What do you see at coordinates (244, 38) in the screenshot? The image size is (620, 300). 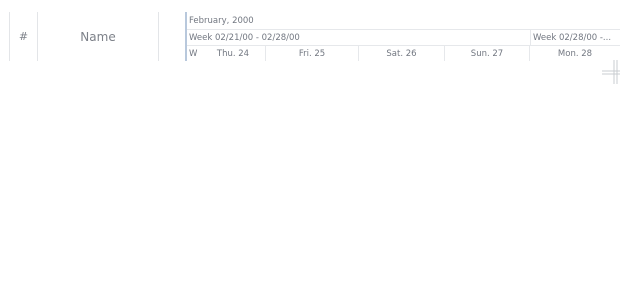 I see `week-label: Week 02/21/00 - 02/28/00` at bounding box center [244, 38].